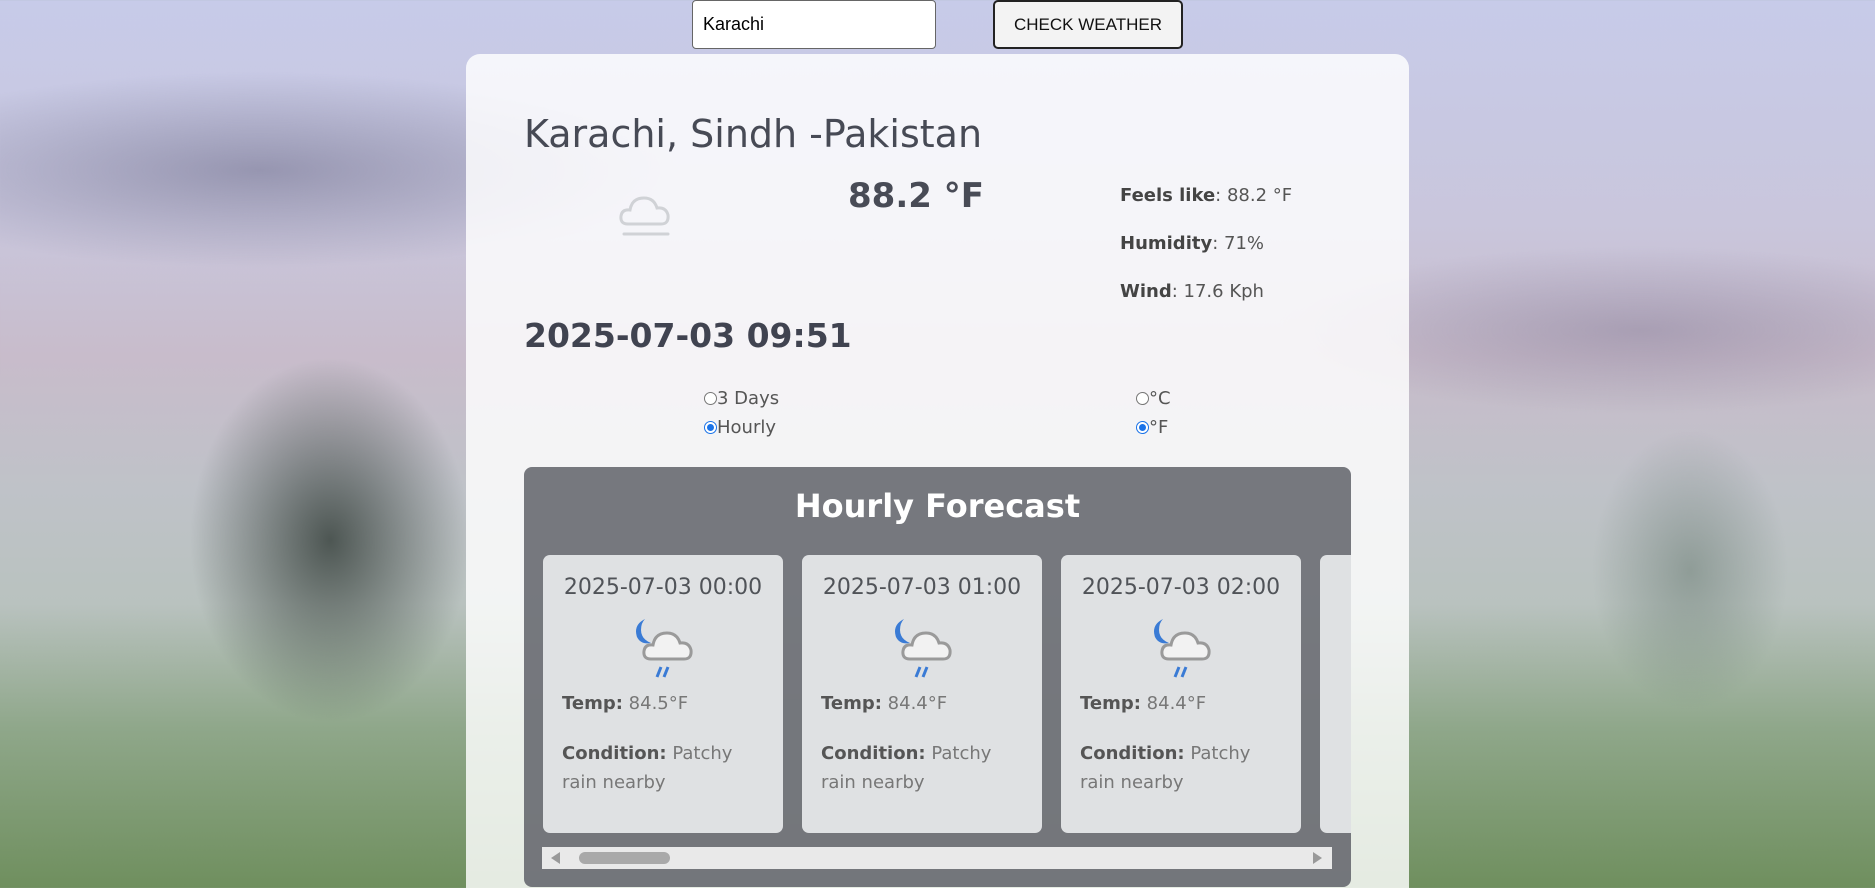  I want to click on radio-option-3-days: 3 Days, so click(741, 398).